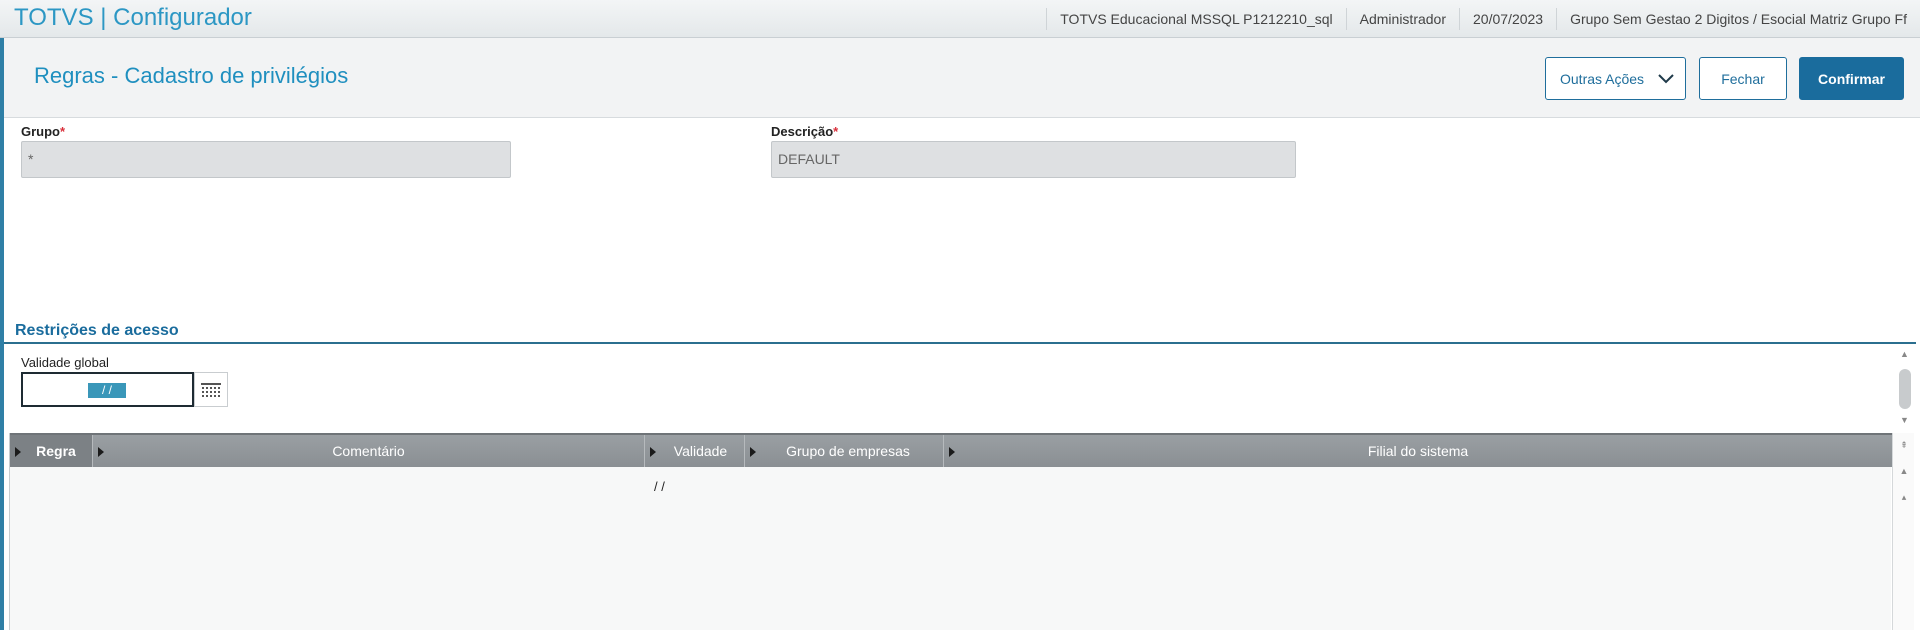 The height and width of the screenshot is (630, 1920). What do you see at coordinates (51, 451) in the screenshot?
I see `column-header-regra: Regra` at bounding box center [51, 451].